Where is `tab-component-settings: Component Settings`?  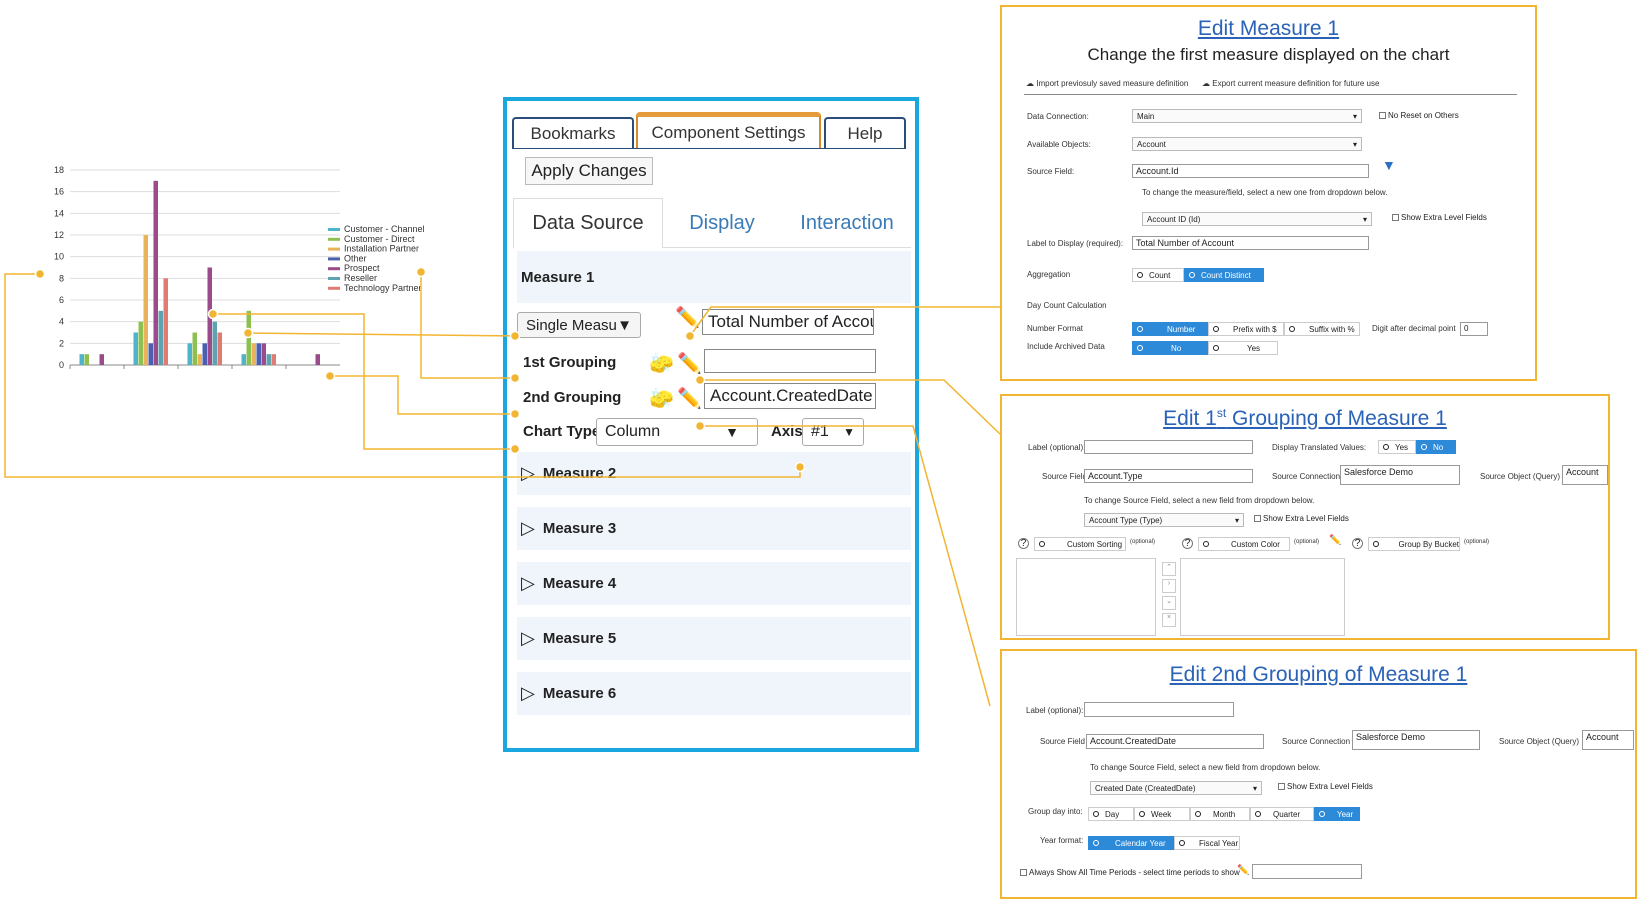 tab-component-settings: Component Settings is located at coordinates (728, 130).